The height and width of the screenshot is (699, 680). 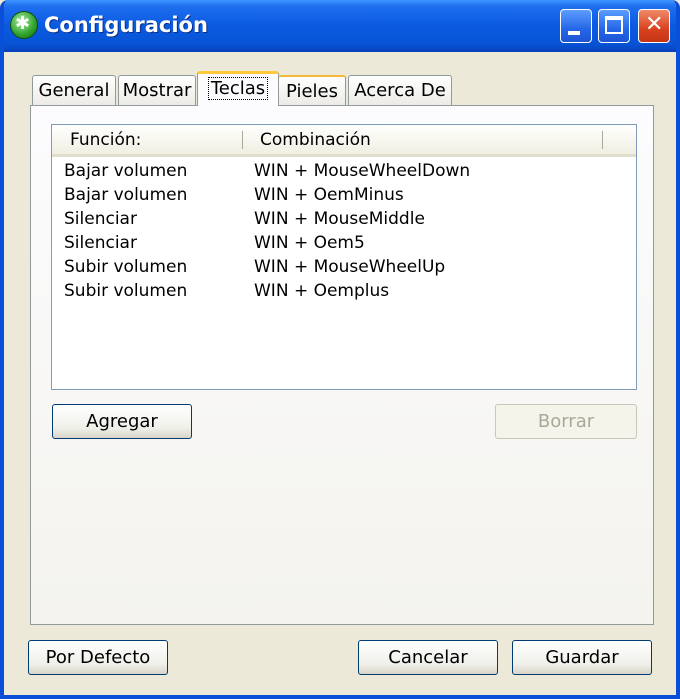 What do you see at coordinates (126, 25) in the screenshot?
I see `window-title: Configuración` at bounding box center [126, 25].